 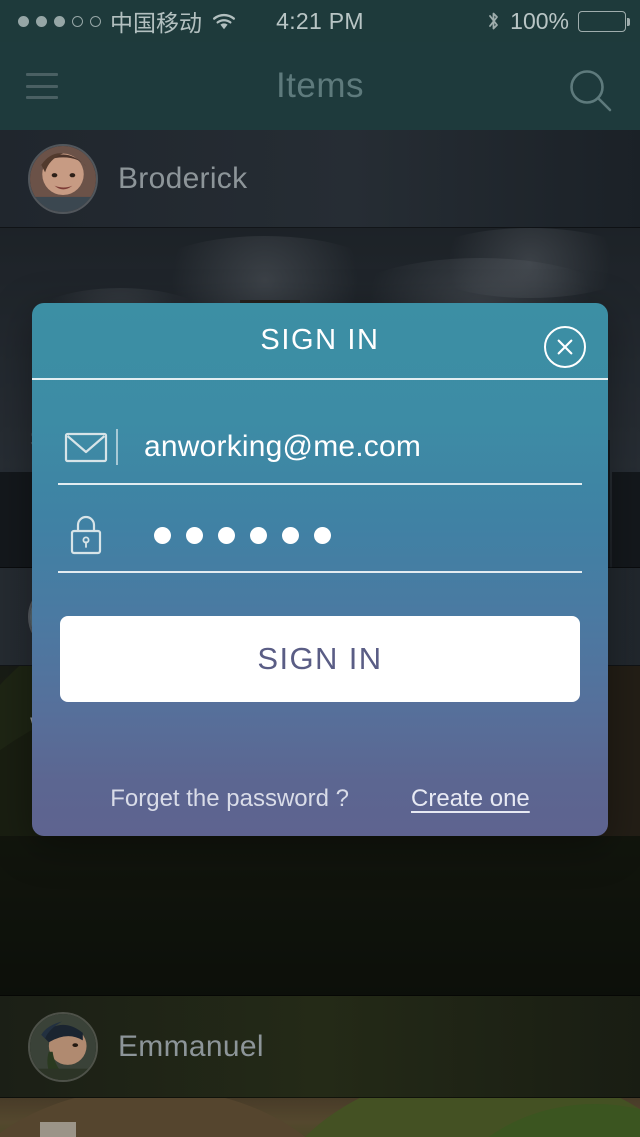 What do you see at coordinates (86, 535) in the screenshot?
I see `lock-icon` at bounding box center [86, 535].